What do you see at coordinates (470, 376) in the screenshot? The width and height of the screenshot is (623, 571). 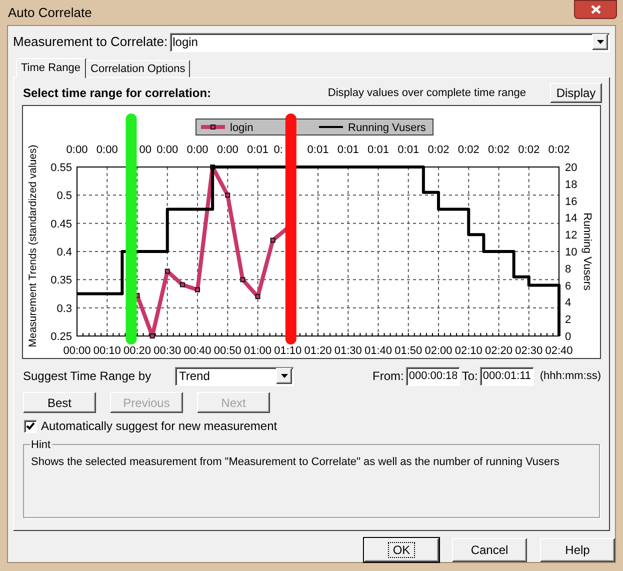 I see `field-label: To:` at bounding box center [470, 376].